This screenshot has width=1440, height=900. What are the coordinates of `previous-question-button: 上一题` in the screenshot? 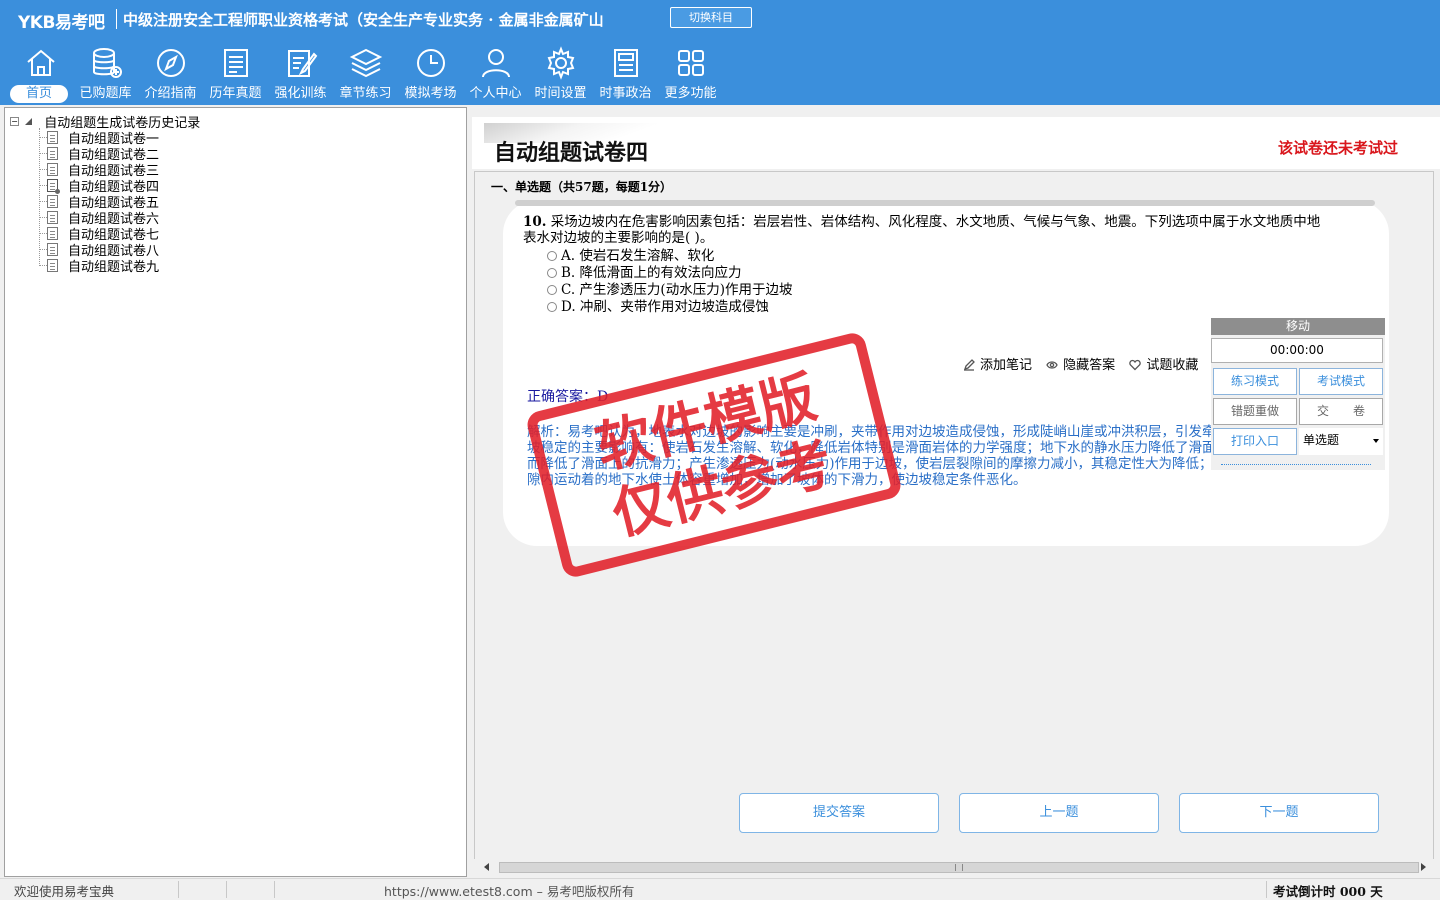 It's located at (1059, 813).